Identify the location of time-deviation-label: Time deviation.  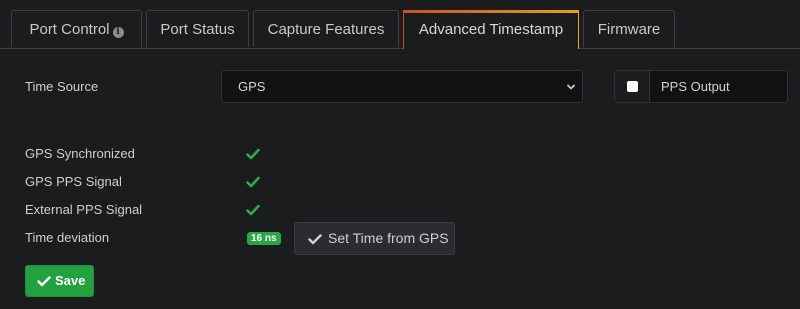
(67, 237).